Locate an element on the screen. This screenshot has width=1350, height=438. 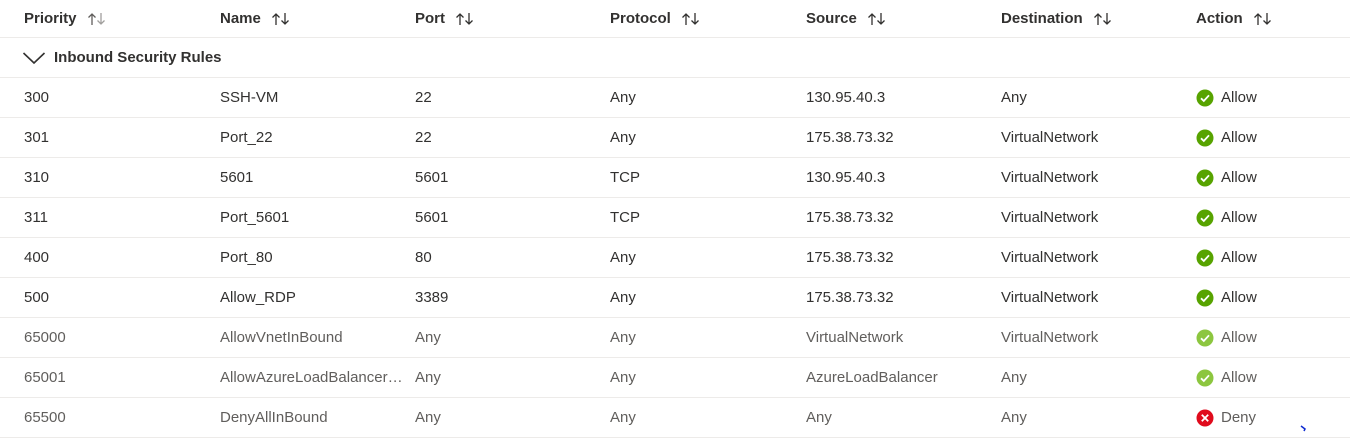
column-header-port: Port is located at coordinates (507, 18).